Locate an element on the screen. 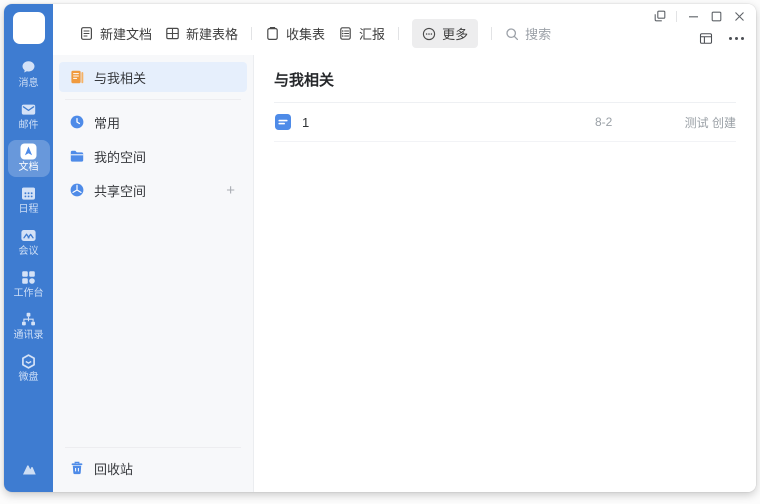 Image resolution: width=760 pixels, height=504 pixels. sidebar-item-label: 常用 is located at coordinates (107, 123).